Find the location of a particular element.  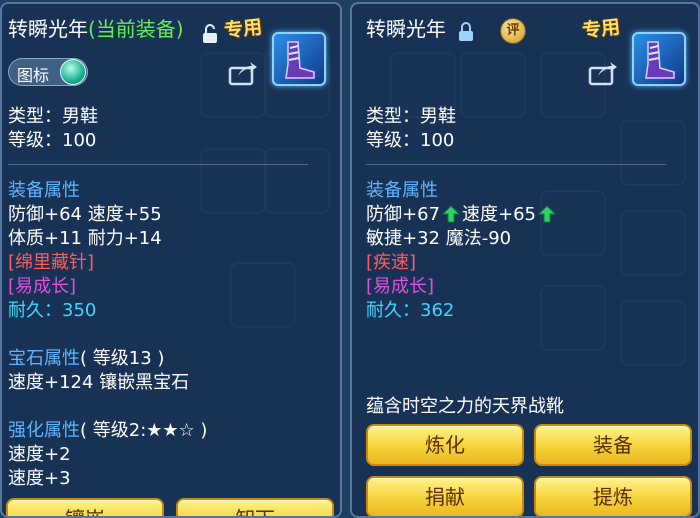

gem-level: ( 等级13 ) is located at coordinates (122, 358).